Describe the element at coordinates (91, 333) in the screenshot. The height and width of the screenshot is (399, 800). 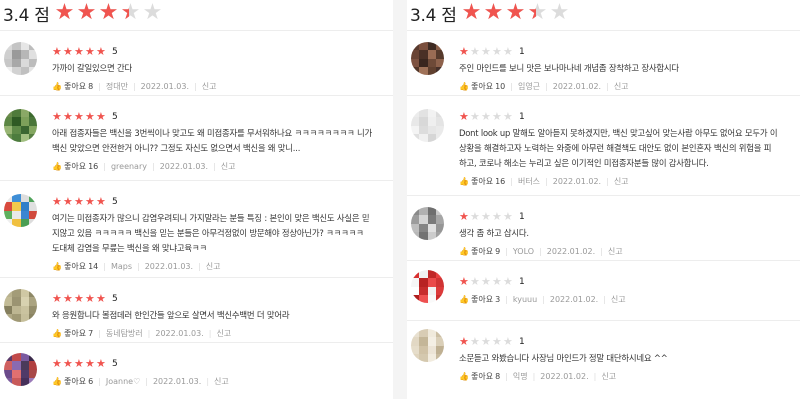
I see `like-count: 7` at that location.